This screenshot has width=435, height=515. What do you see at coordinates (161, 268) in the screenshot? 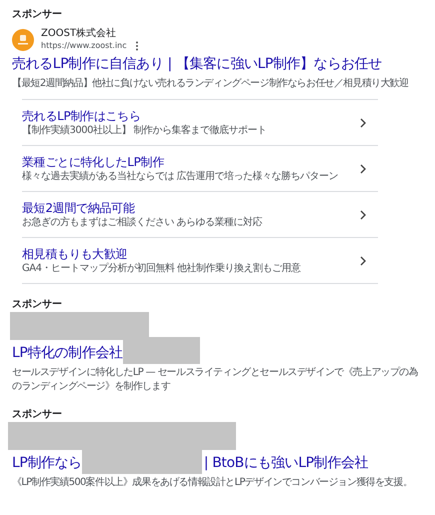
I see `sitelink-description: GA4・ヒートマップ分析が初回無料 他社制作乗り換え割もご用意` at bounding box center [161, 268].